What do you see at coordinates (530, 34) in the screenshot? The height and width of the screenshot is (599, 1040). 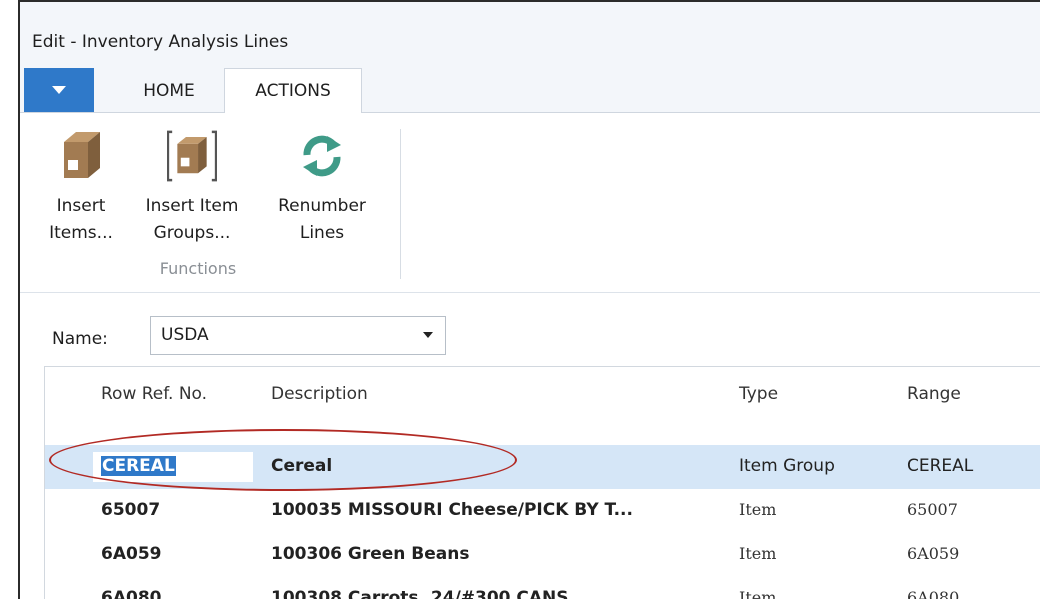 I see `title-bar: Edit - Inventory Analysis Lines` at bounding box center [530, 34].